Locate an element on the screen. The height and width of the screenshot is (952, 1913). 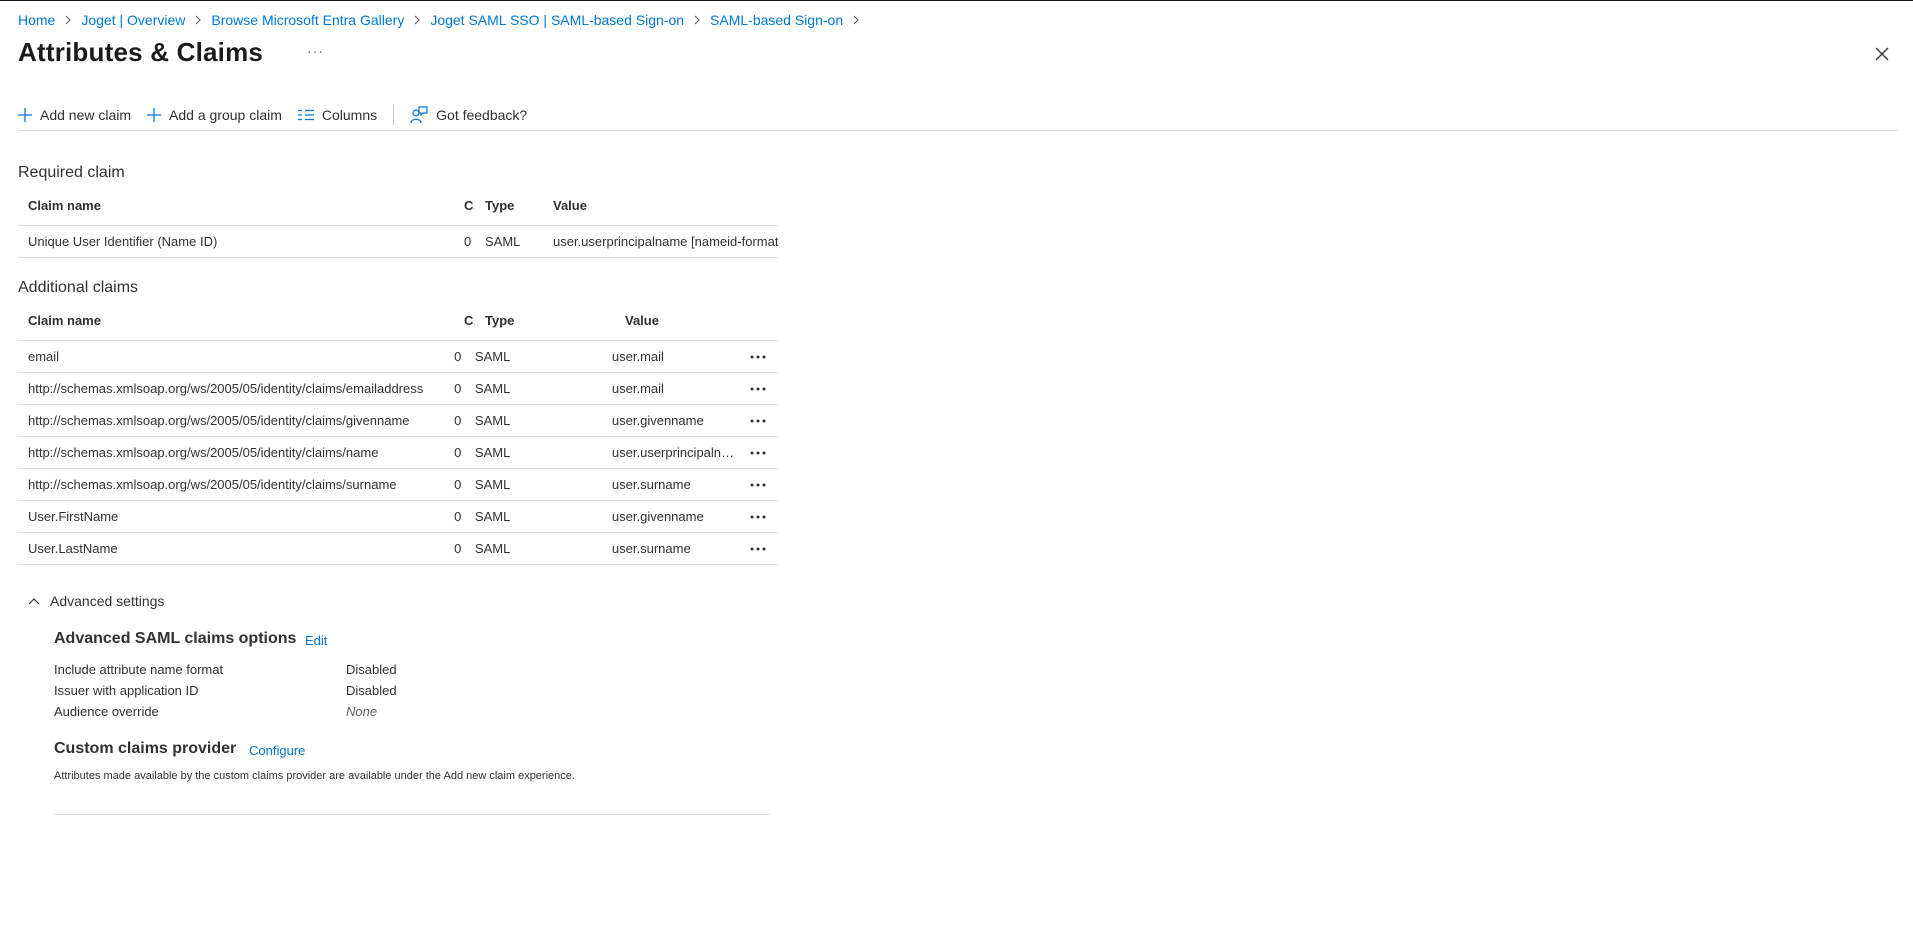
audience-override-label: Audience override is located at coordinates (106, 711).